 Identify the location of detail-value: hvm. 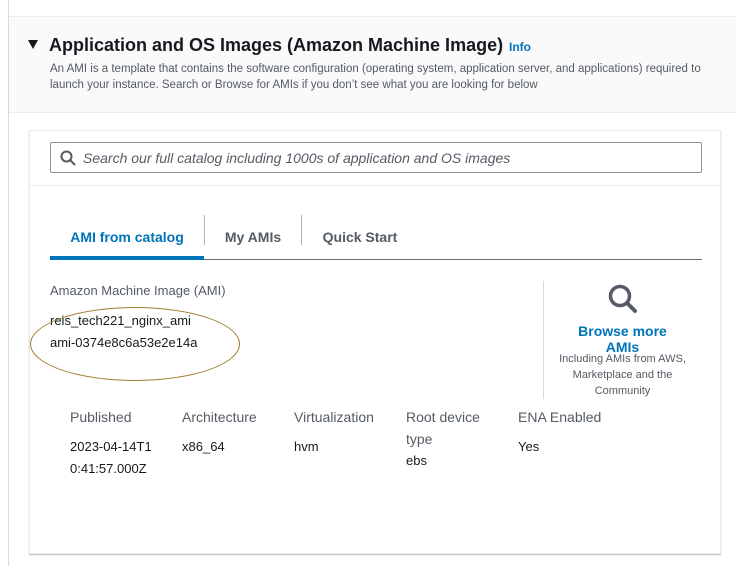
(306, 446).